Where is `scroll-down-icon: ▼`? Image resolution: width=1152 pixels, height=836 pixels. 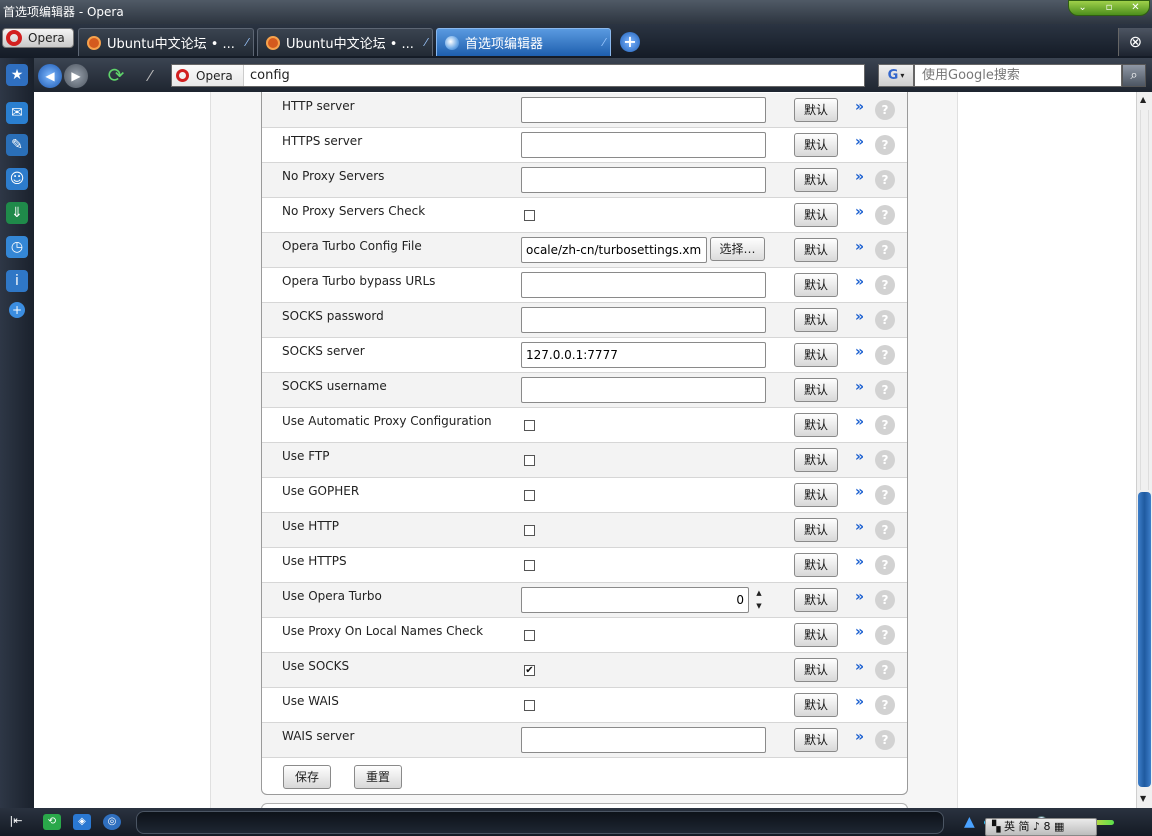 scroll-down-icon: ▼ is located at coordinates (1143, 798).